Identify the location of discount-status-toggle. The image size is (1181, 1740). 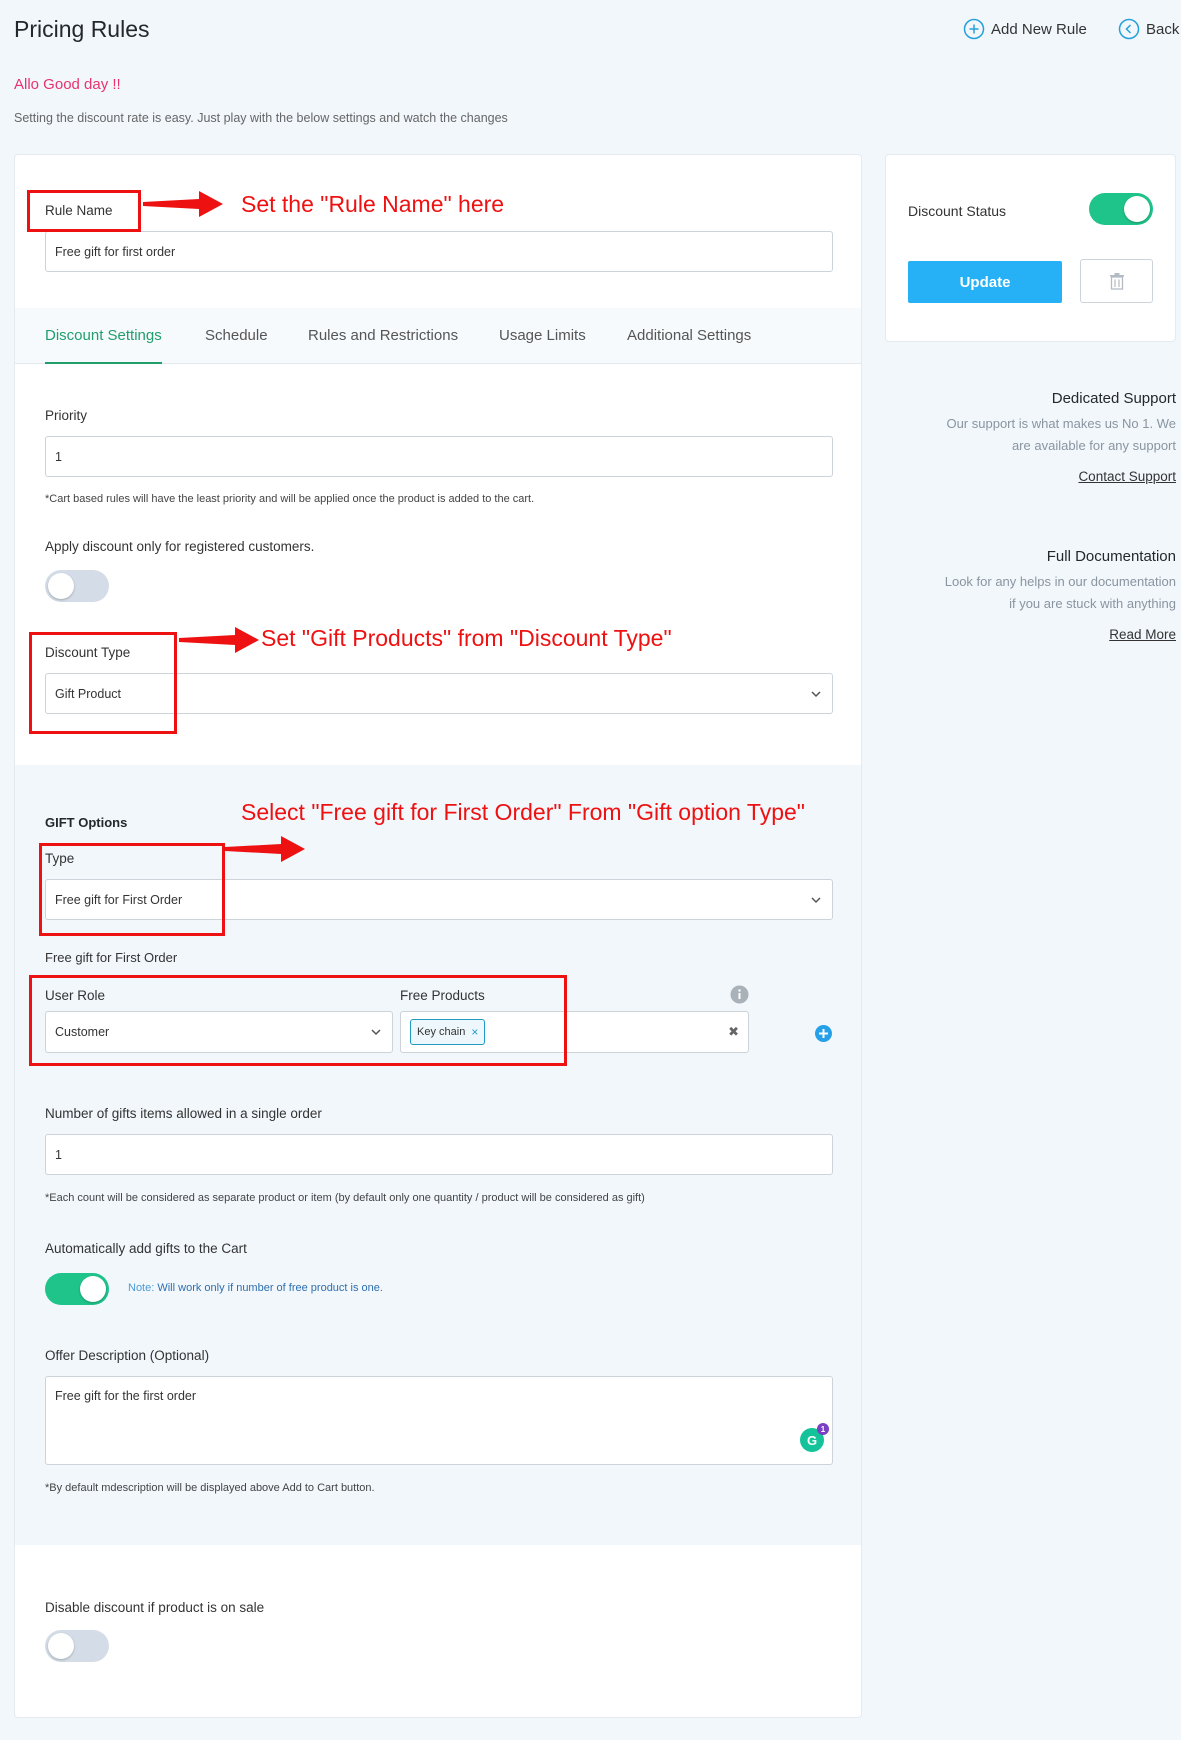
(1121, 209).